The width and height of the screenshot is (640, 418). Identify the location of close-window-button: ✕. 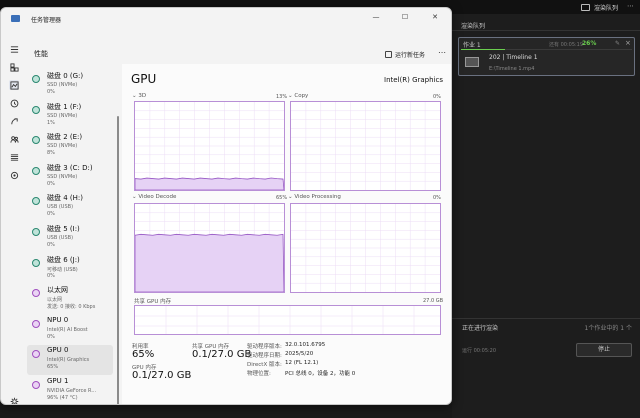
(435, 17).